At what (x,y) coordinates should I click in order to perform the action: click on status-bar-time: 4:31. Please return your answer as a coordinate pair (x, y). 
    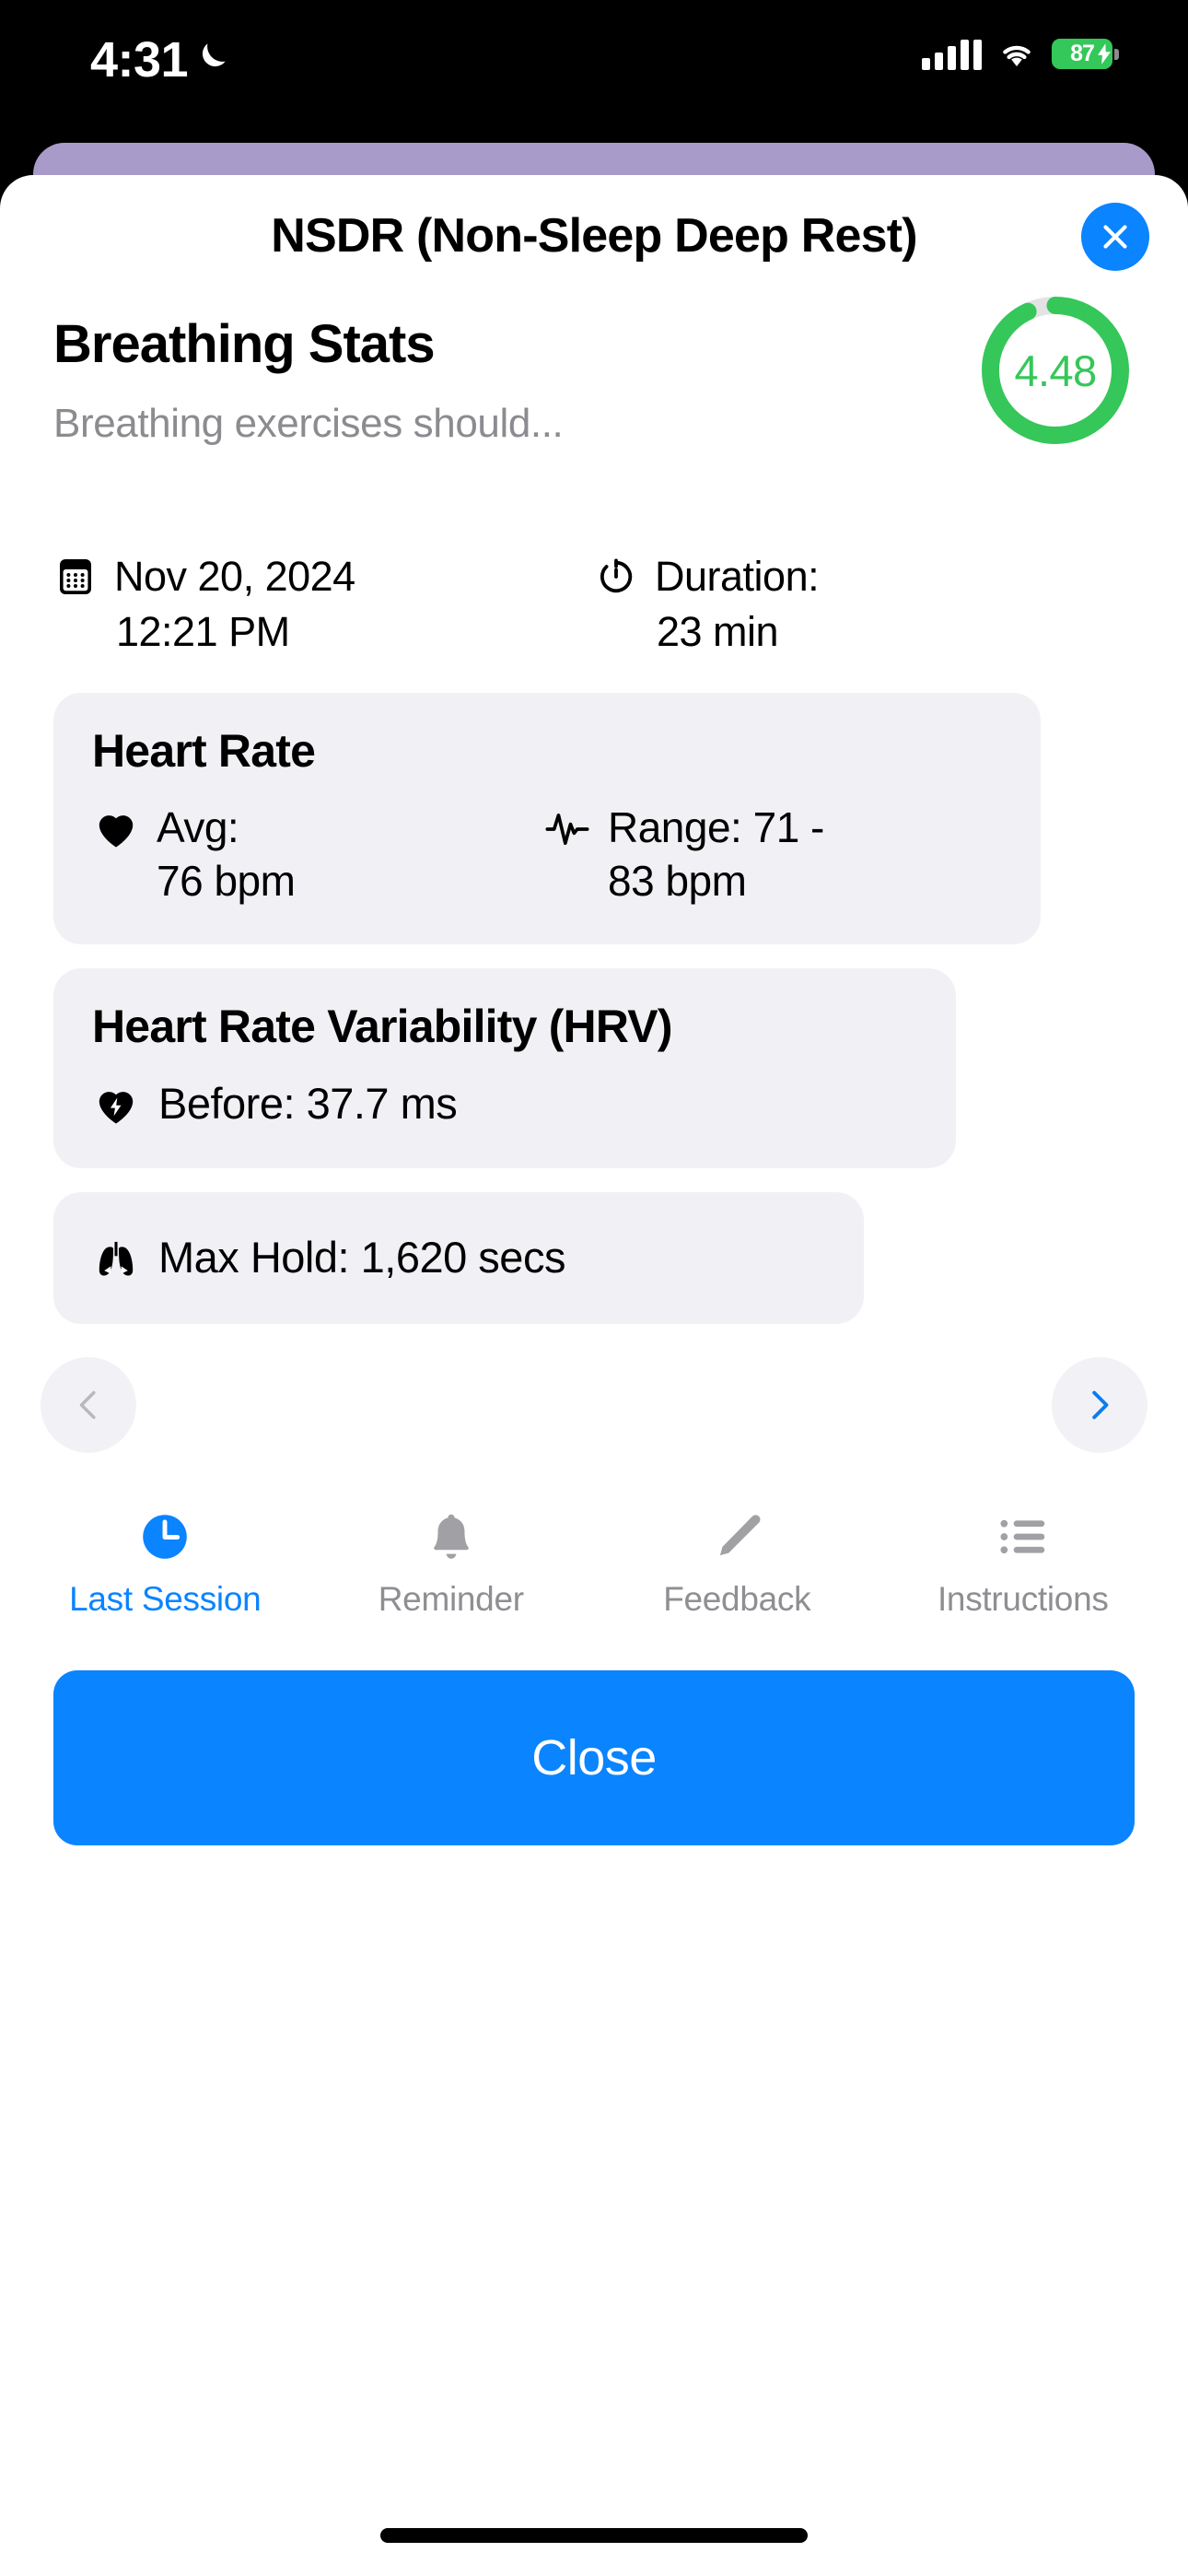
    Looking at the image, I should click on (139, 60).